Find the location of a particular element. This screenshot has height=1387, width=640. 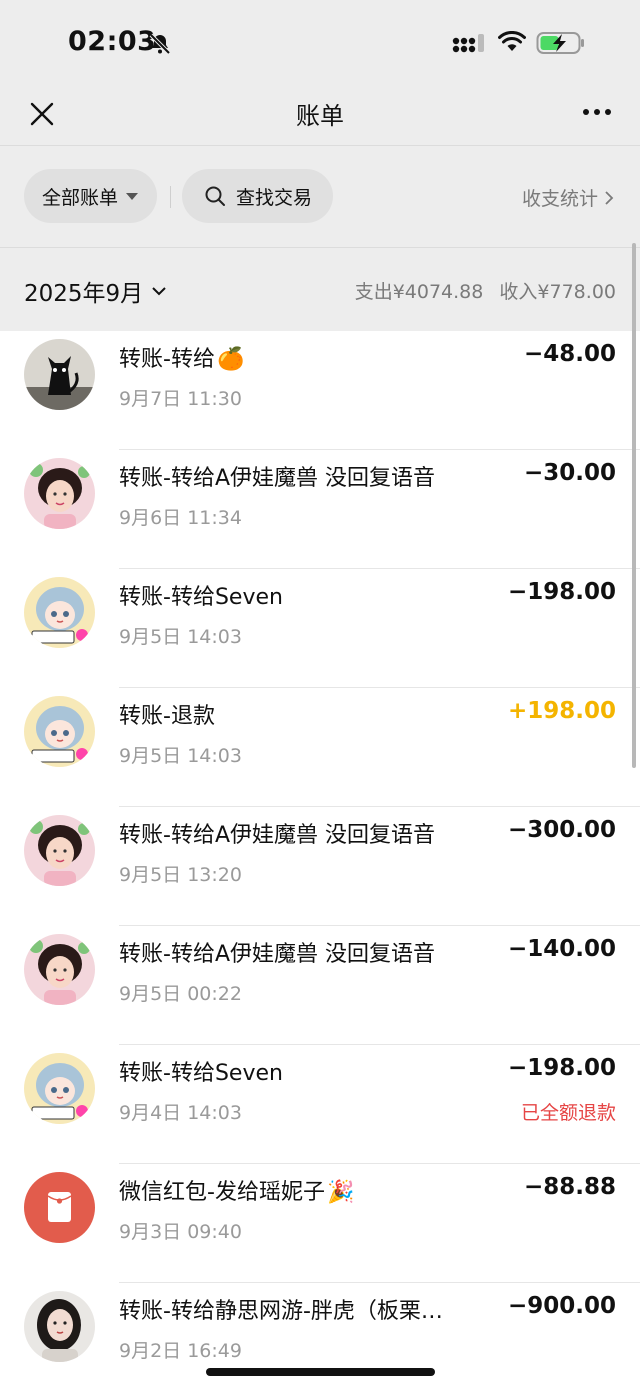

transaction-title: 微信红包-发给瑶妮子🎉 is located at coordinates (237, 1192).